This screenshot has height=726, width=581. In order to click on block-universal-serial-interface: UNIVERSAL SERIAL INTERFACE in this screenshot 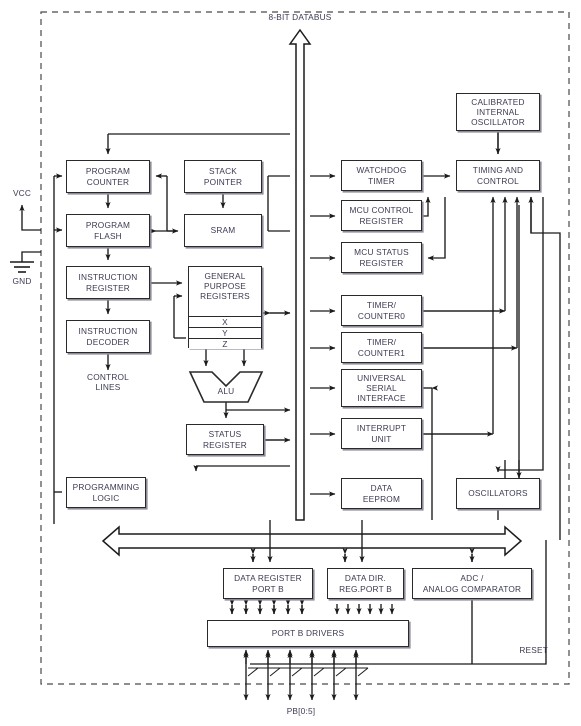, I will do `click(381, 388)`.